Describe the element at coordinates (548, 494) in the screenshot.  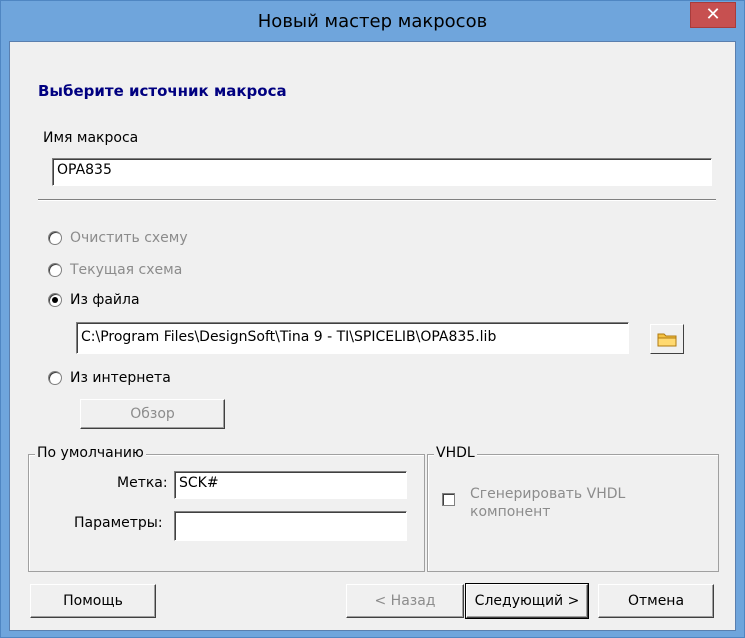
I see `generate-vhdl-label-line1: Сгенерировать VHDL` at that location.